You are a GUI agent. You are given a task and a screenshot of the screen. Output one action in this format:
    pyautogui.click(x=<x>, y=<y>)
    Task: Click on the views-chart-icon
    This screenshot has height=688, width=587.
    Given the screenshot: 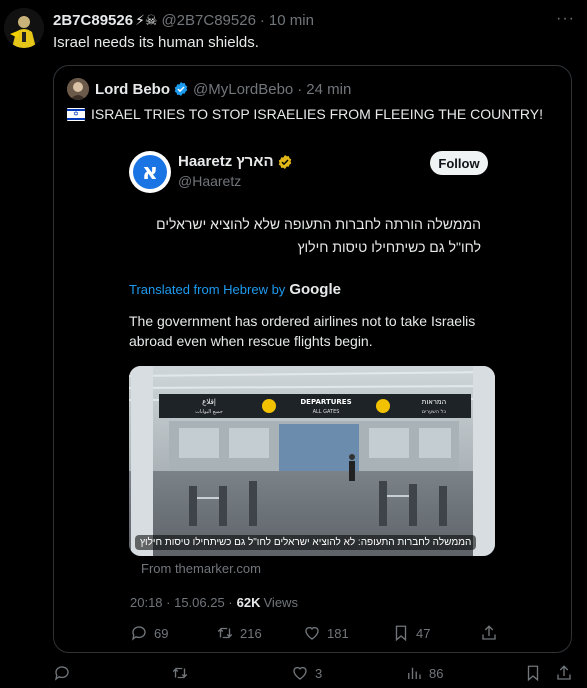 What is the action you would take?
    pyautogui.click(x=414, y=673)
    